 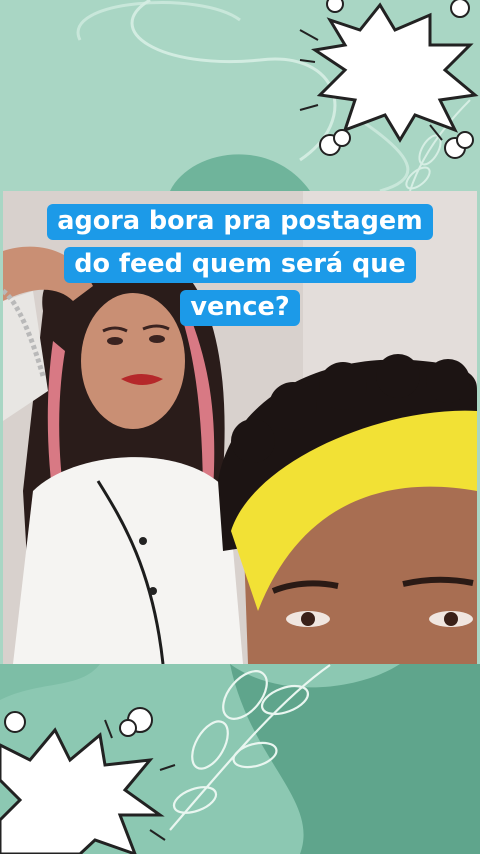 What do you see at coordinates (240, 221) in the screenshot?
I see `caption-line: agora bora pra postagem` at bounding box center [240, 221].